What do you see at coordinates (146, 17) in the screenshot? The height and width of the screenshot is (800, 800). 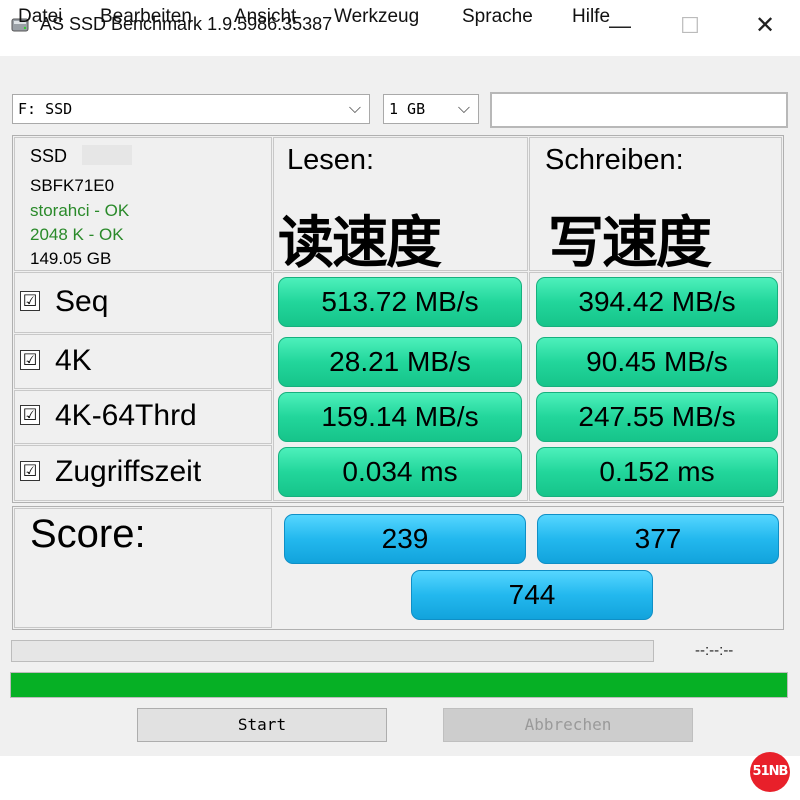 I see `menu-bearbeiten: Bearbeiten` at bounding box center [146, 17].